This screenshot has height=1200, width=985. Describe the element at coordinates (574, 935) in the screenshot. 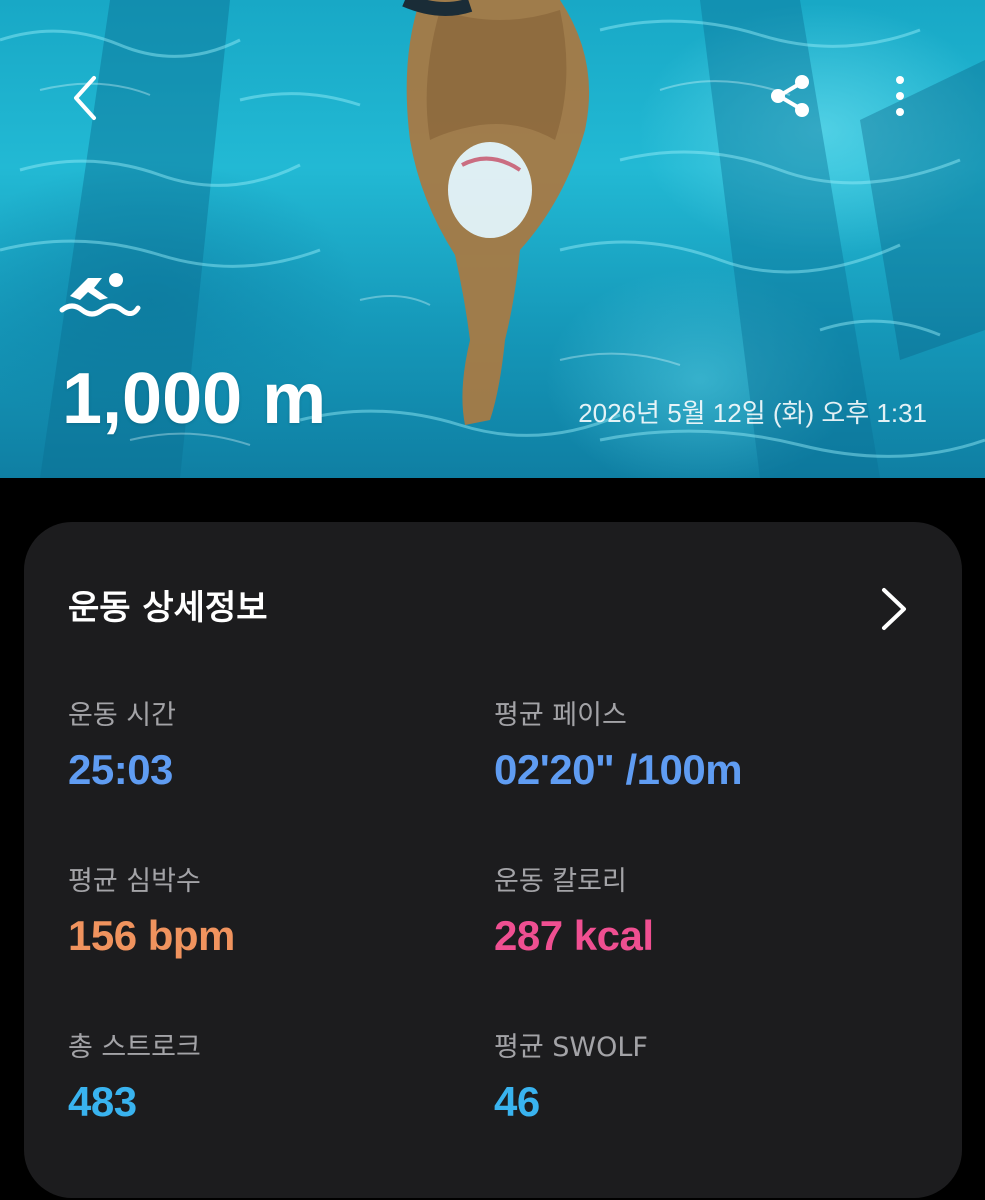

I see `stat-value: 287 kcal` at that location.